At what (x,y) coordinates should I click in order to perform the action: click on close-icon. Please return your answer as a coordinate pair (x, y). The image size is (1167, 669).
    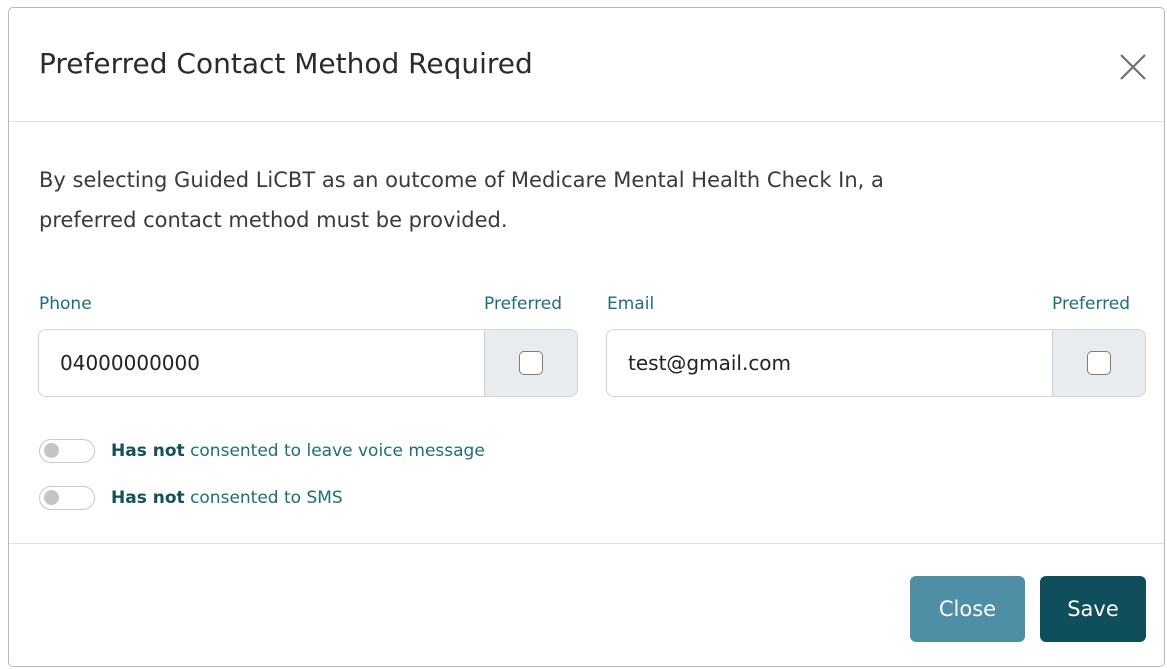
    Looking at the image, I should click on (1133, 67).